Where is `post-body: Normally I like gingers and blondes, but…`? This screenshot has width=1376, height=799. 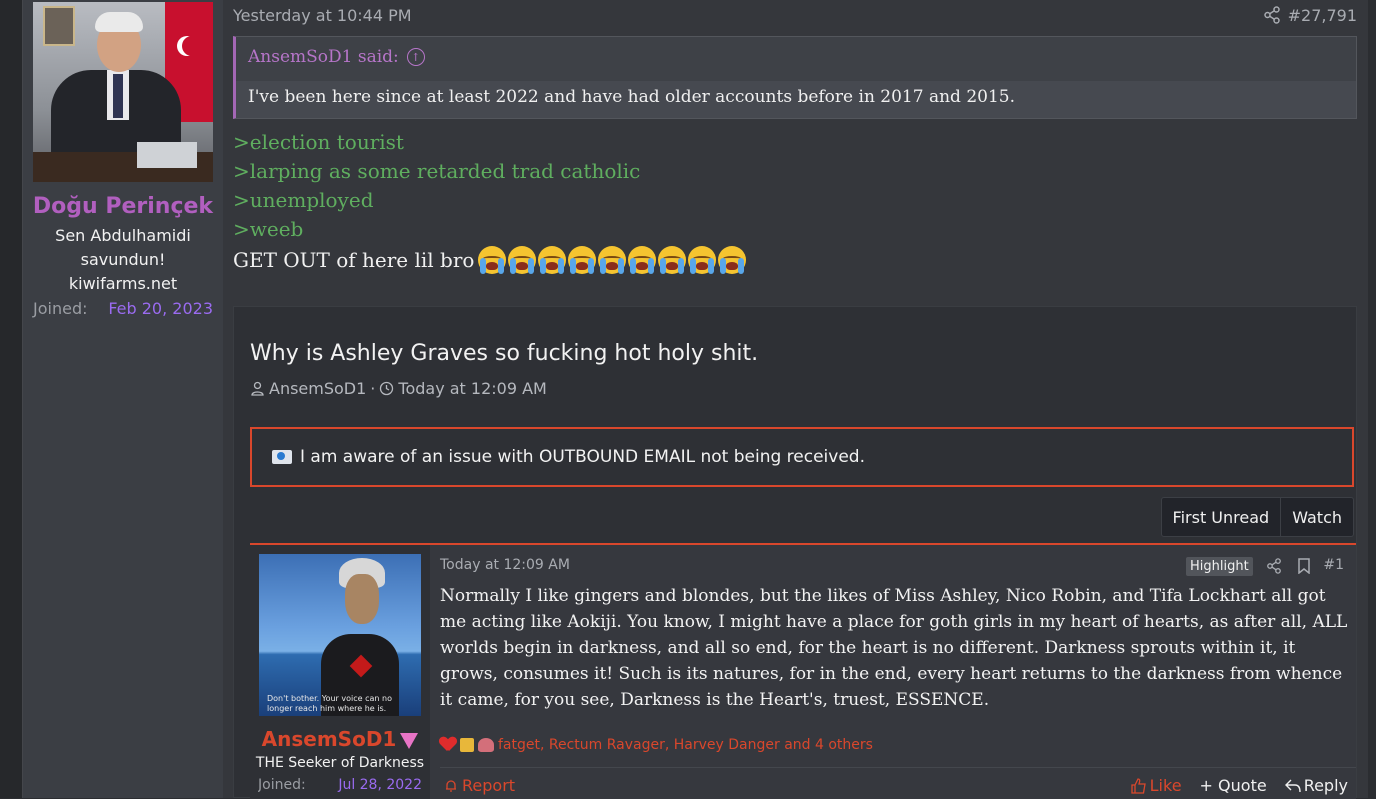 post-body: Normally I like gingers and blondes, but… is located at coordinates (894, 648).